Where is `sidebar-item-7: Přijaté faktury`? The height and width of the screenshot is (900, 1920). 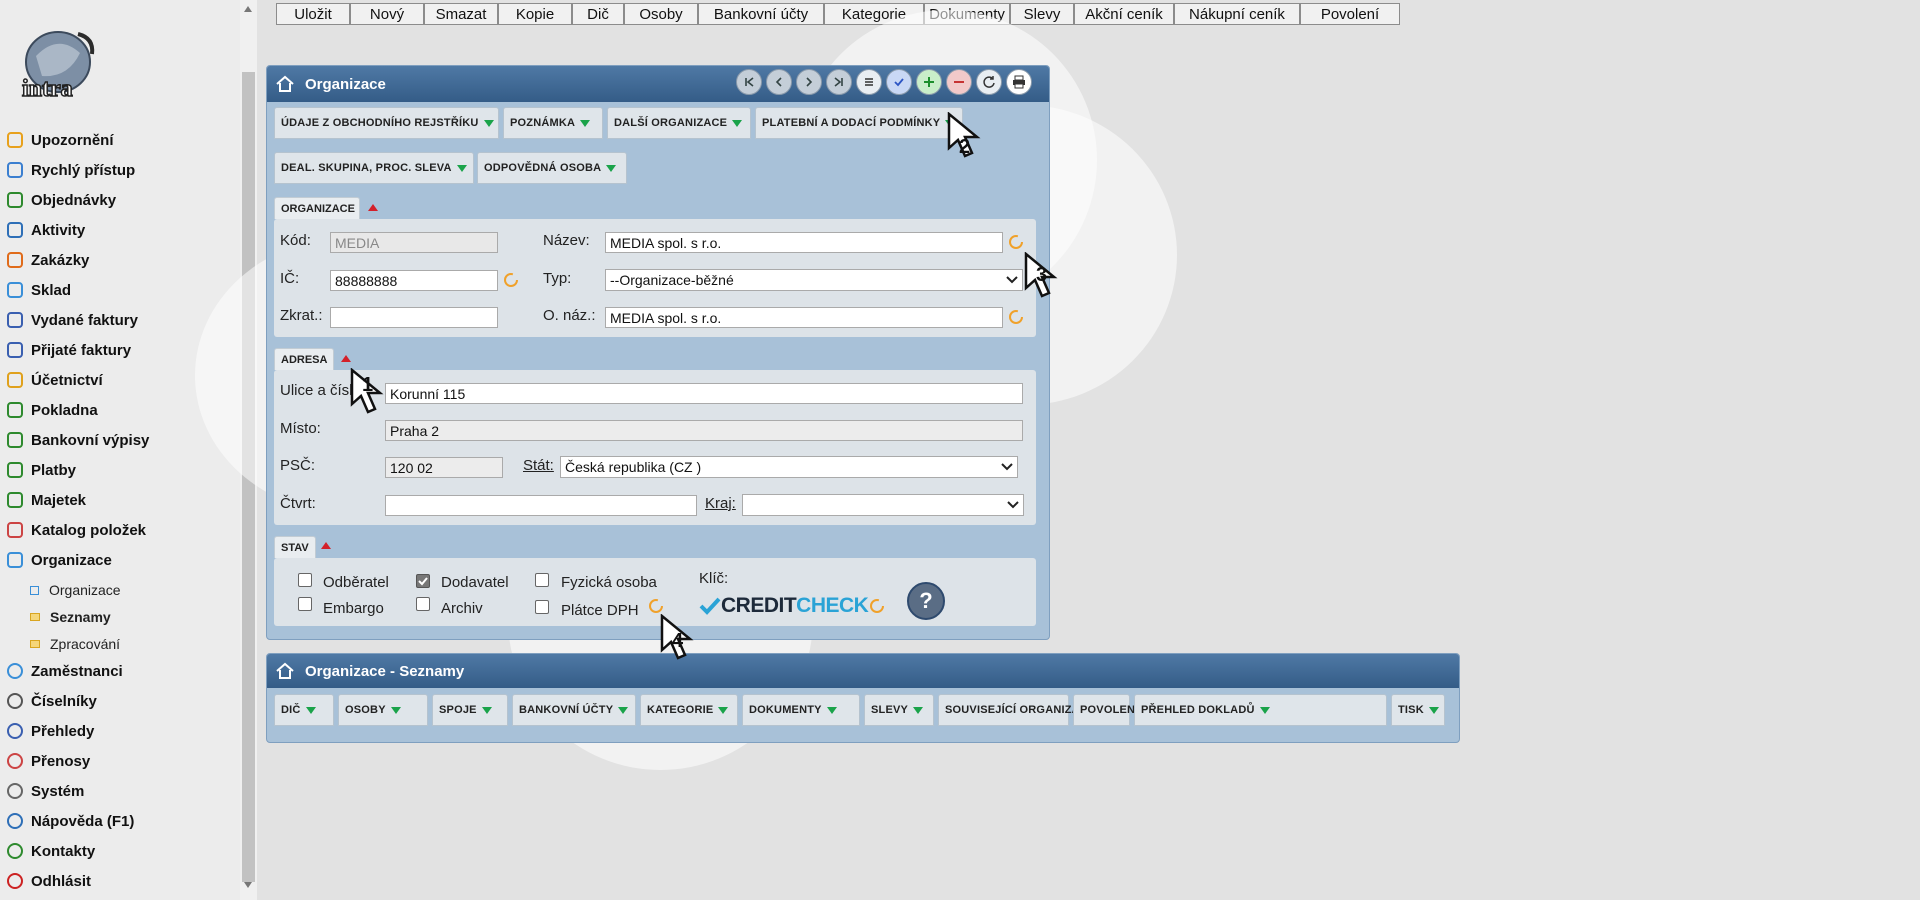
sidebar-item-7: Přijaté faktury is located at coordinates (65, 350).